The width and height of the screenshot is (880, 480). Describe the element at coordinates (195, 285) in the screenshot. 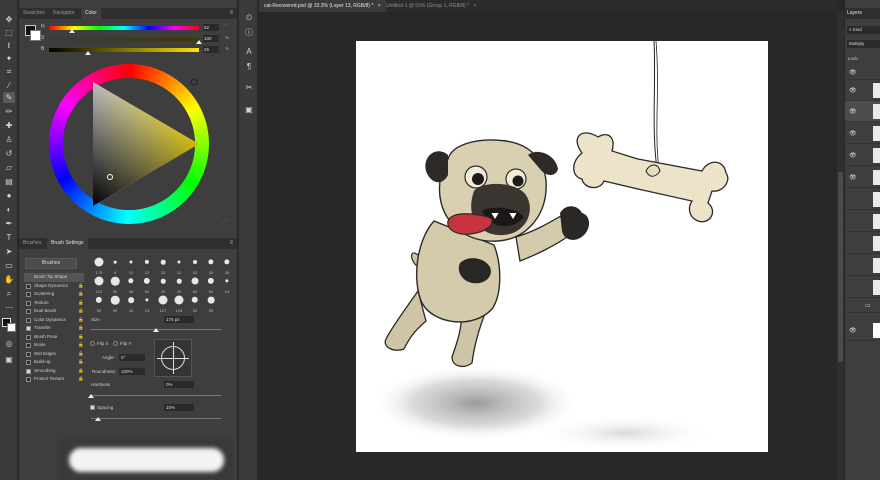

I see `brush-tip-preset: 60` at that location.